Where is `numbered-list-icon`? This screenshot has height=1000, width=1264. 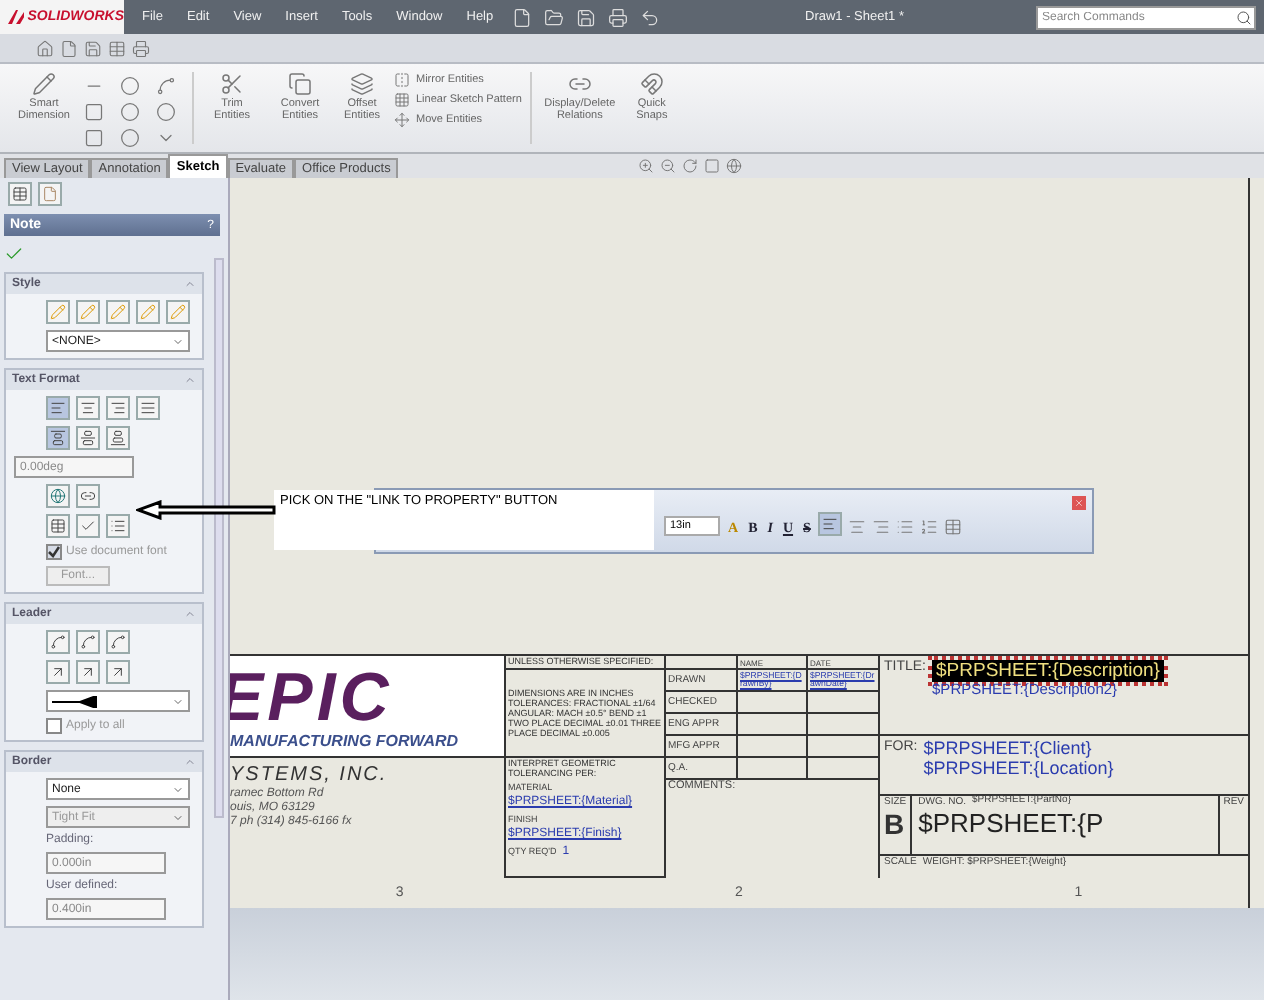
numbered-list-icon is located at coordinates (929, 527).